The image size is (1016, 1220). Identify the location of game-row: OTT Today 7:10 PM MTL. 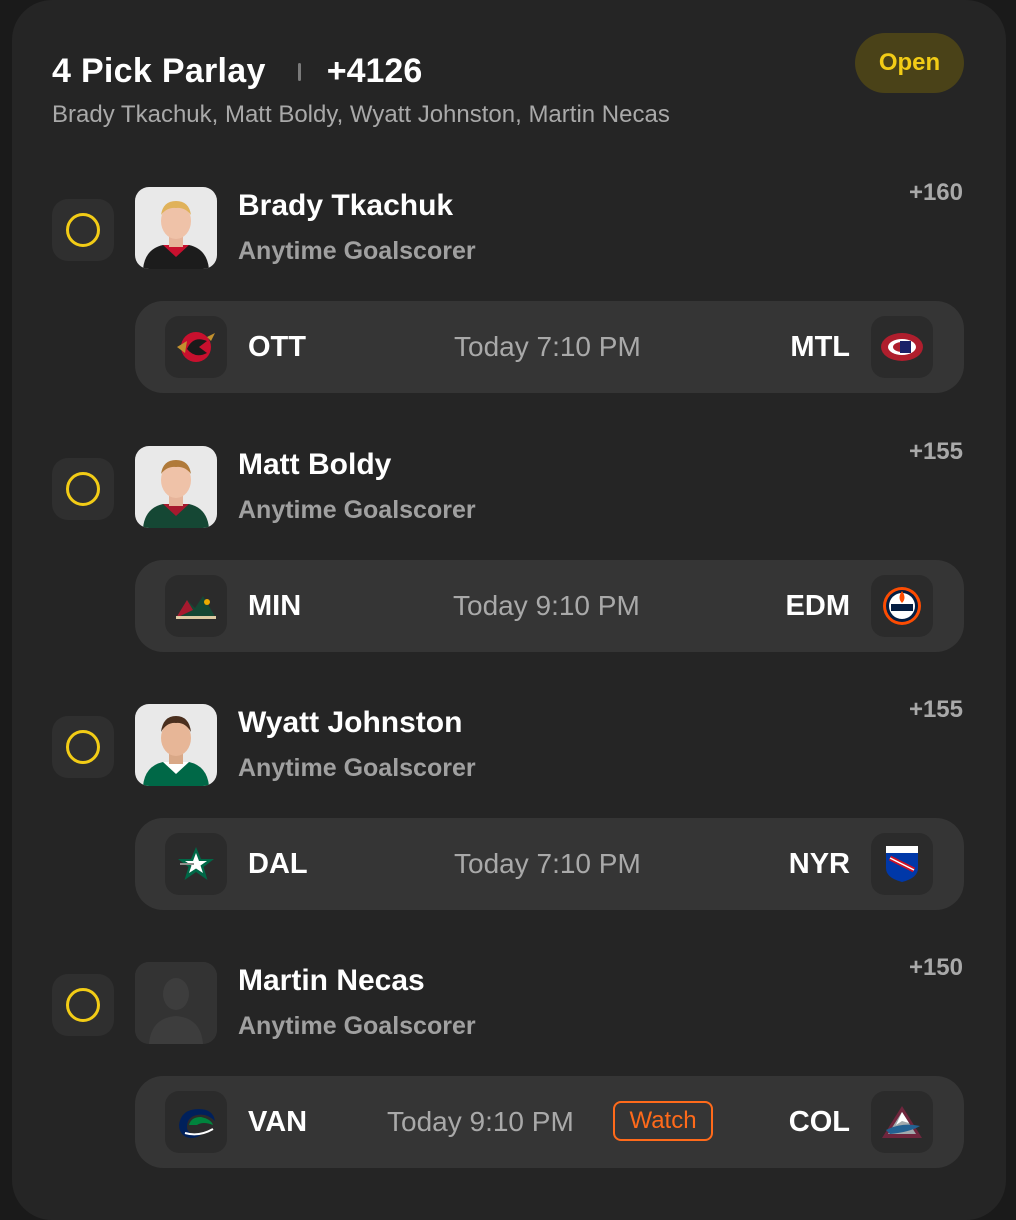
(549, 347).